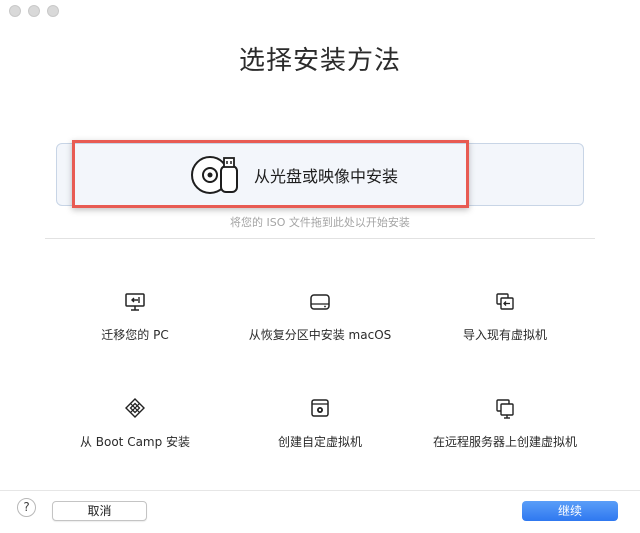  What do you see at coordinates (320, 490) in the screenshot?
I see `footer-divider` at bounding box center [320, 490].